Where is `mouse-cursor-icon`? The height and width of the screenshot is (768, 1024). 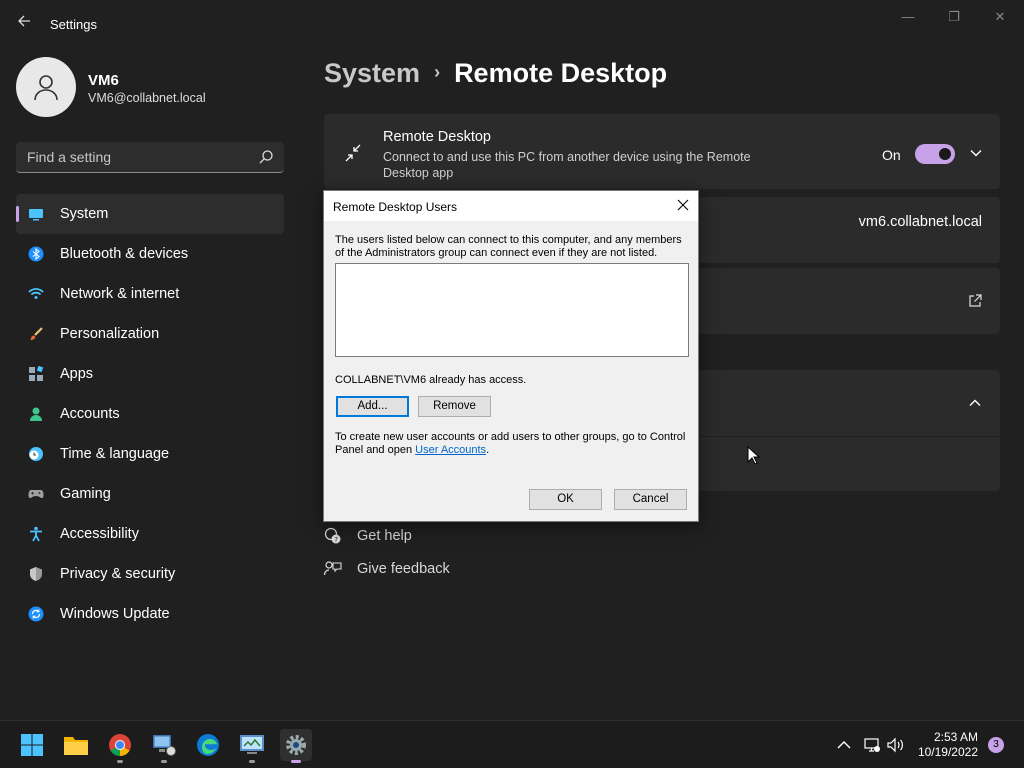
mouse-cursor-icon is located at coordinates (754, 455).